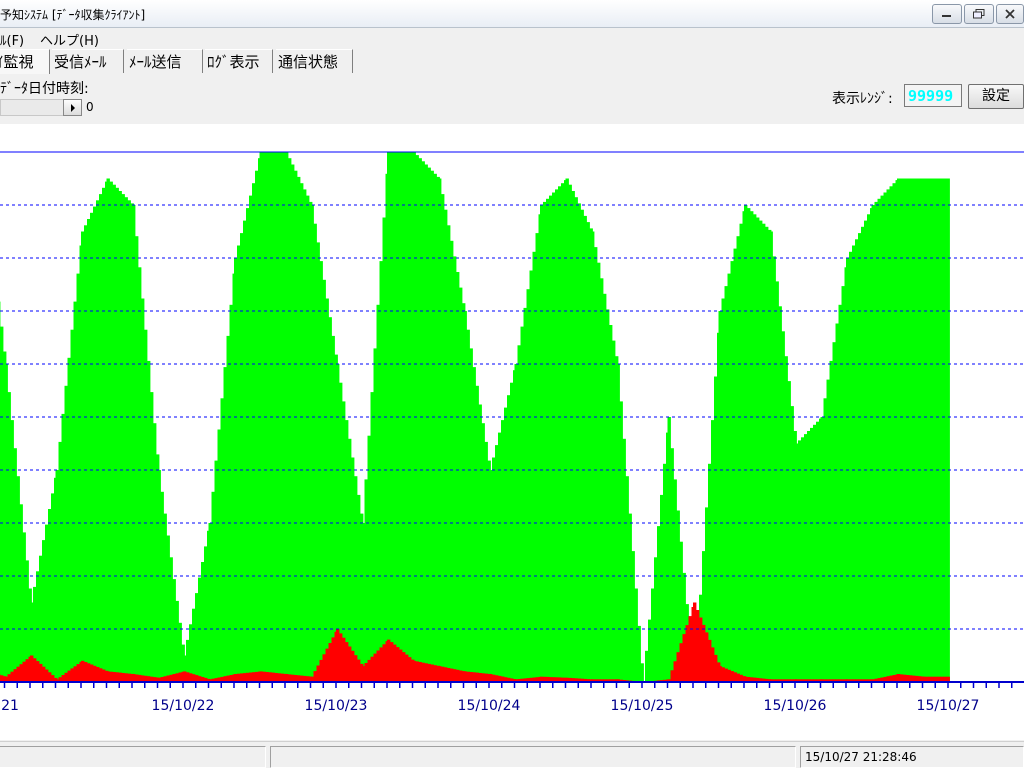 The height and width of the screenshot is (768, 1024). What do you see at coordinates (314, 61) in the screenshot?
I see `tab-comm-status: 通信状態` at bounding box center [314, 61].